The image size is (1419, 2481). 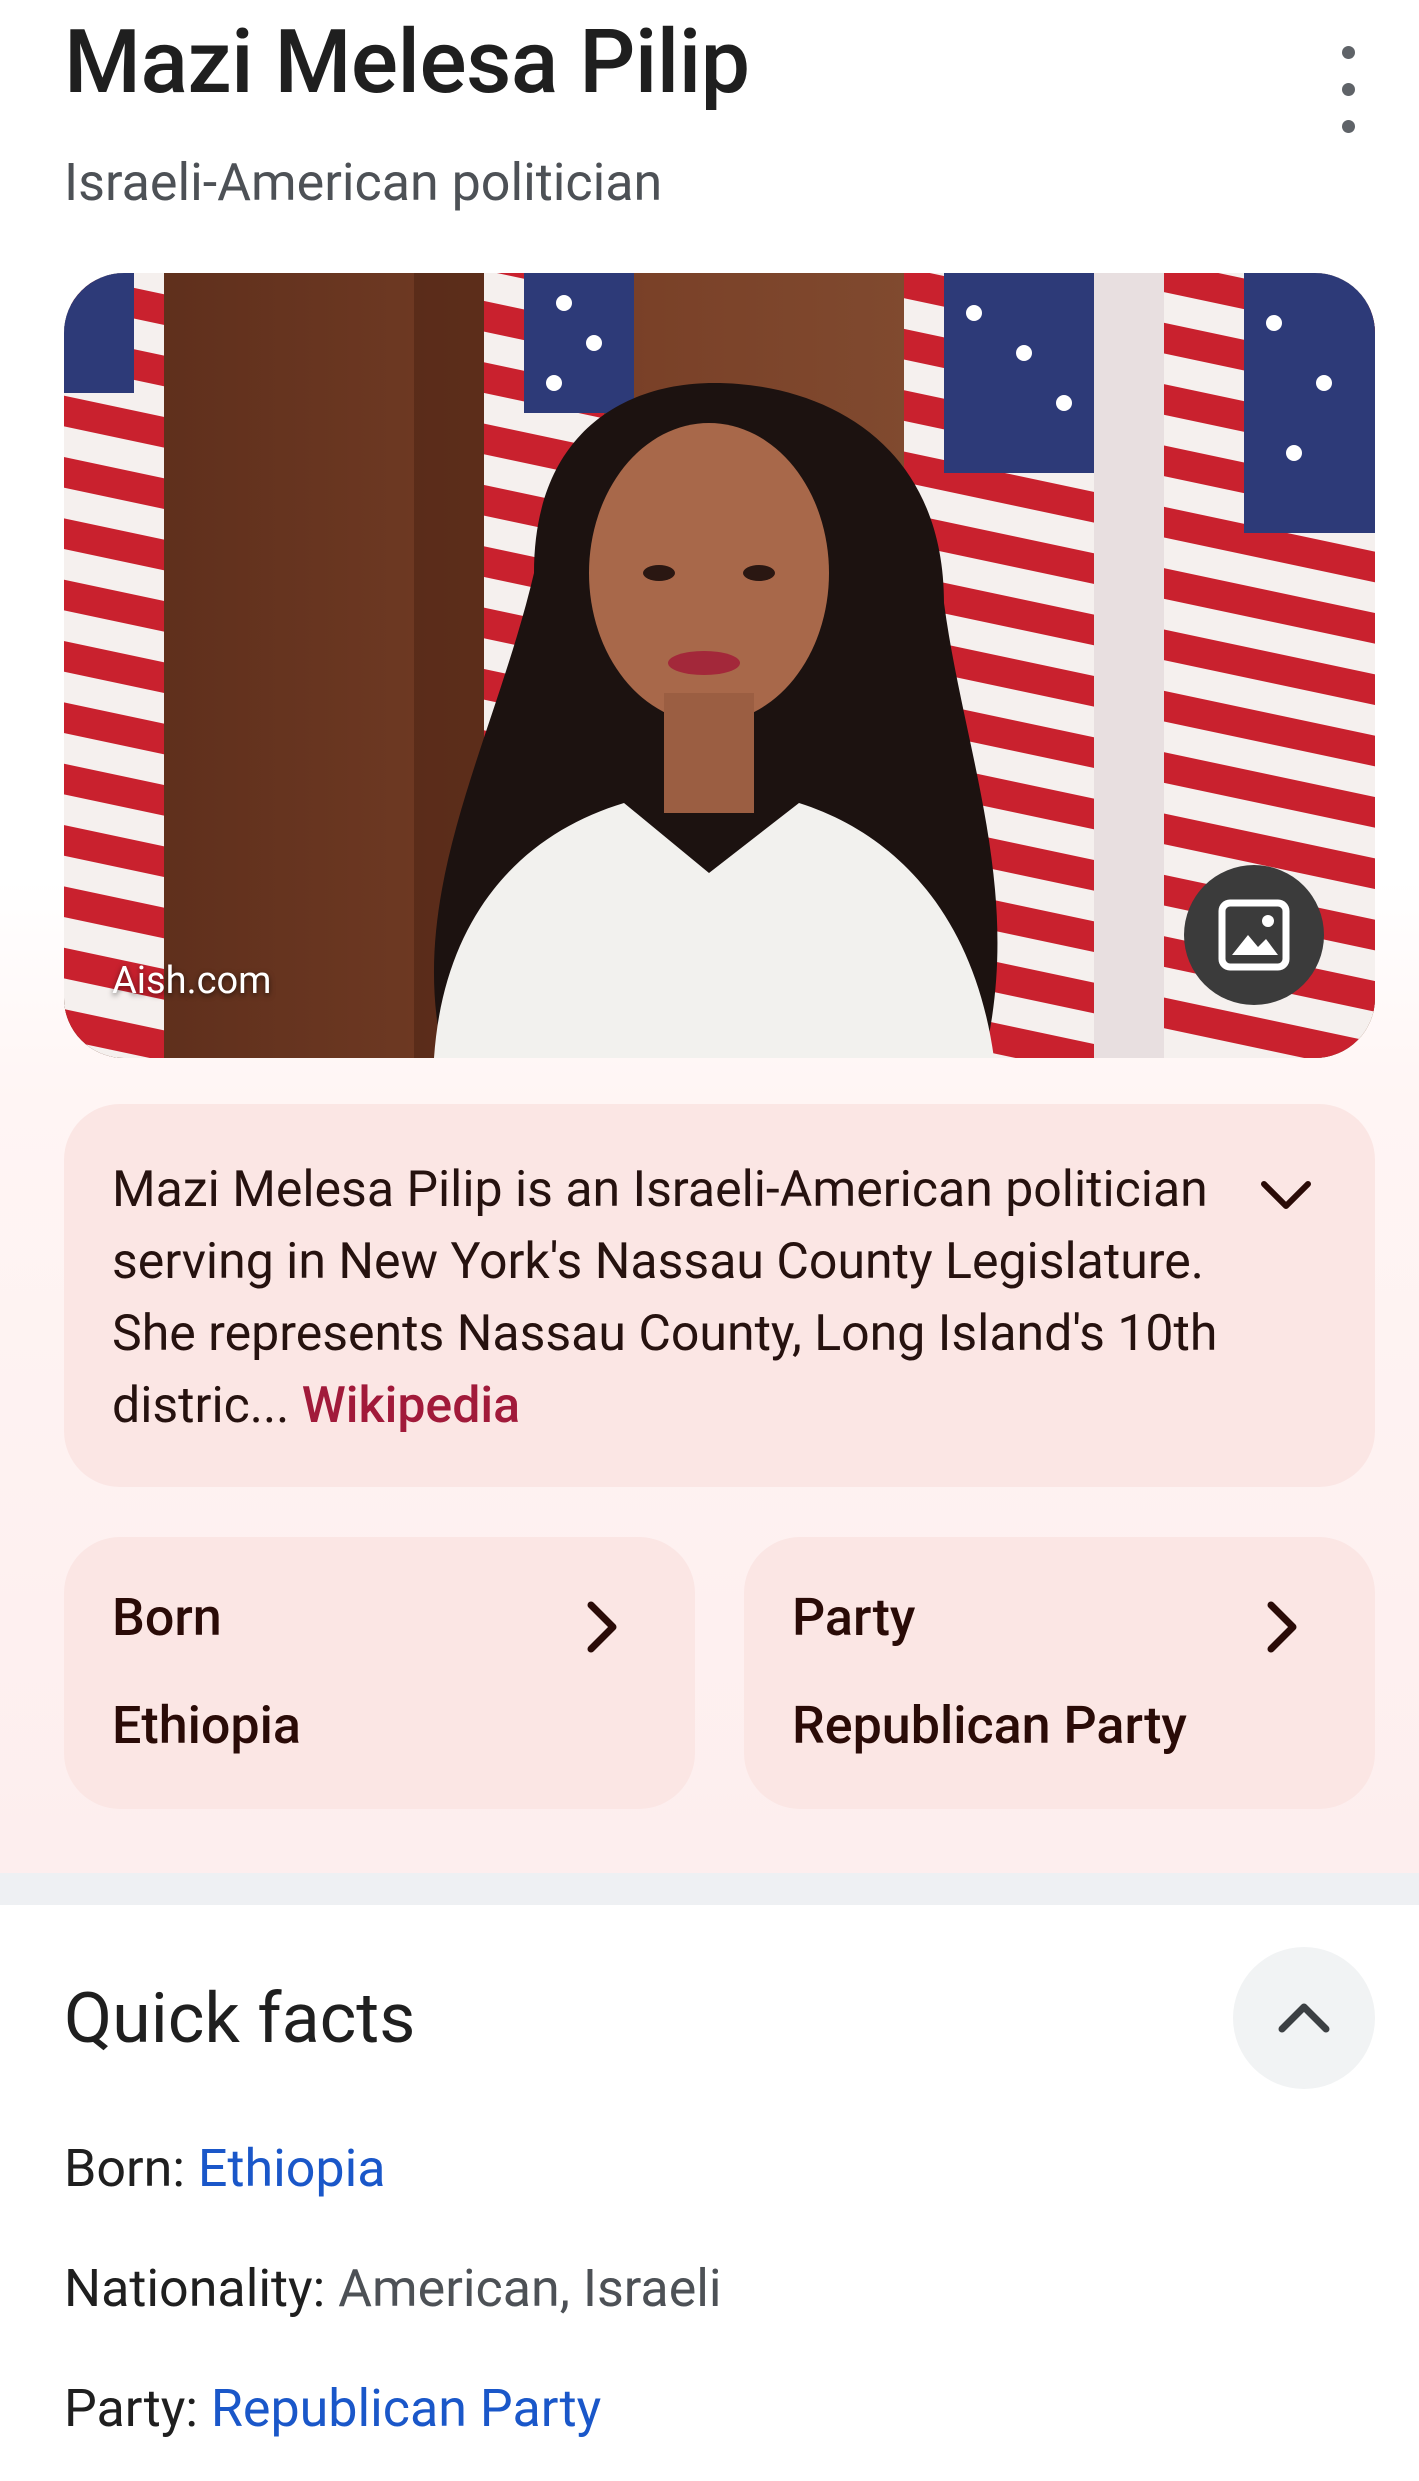 I want to click on entity-subtitle: Israeli-American politician, so click(x=363, y=182).